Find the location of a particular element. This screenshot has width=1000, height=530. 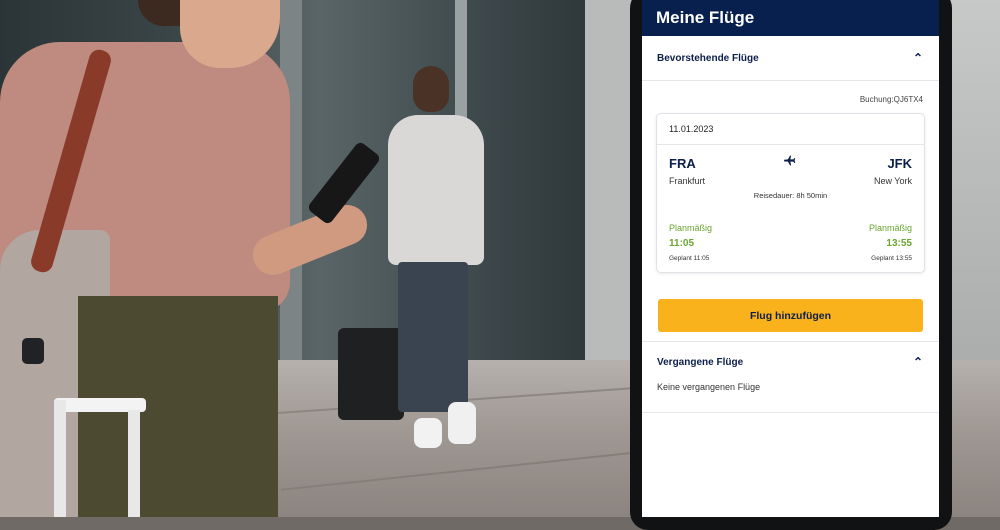

section-divider is located at coordinates (790, 412).